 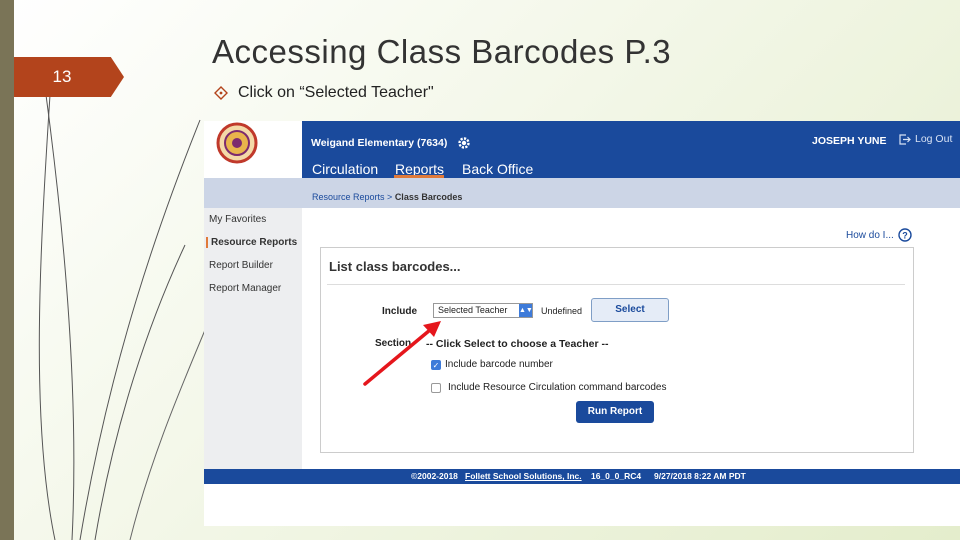 I want to click on footer-version: 16_0_0_RC4, so click(x=616, y=476).